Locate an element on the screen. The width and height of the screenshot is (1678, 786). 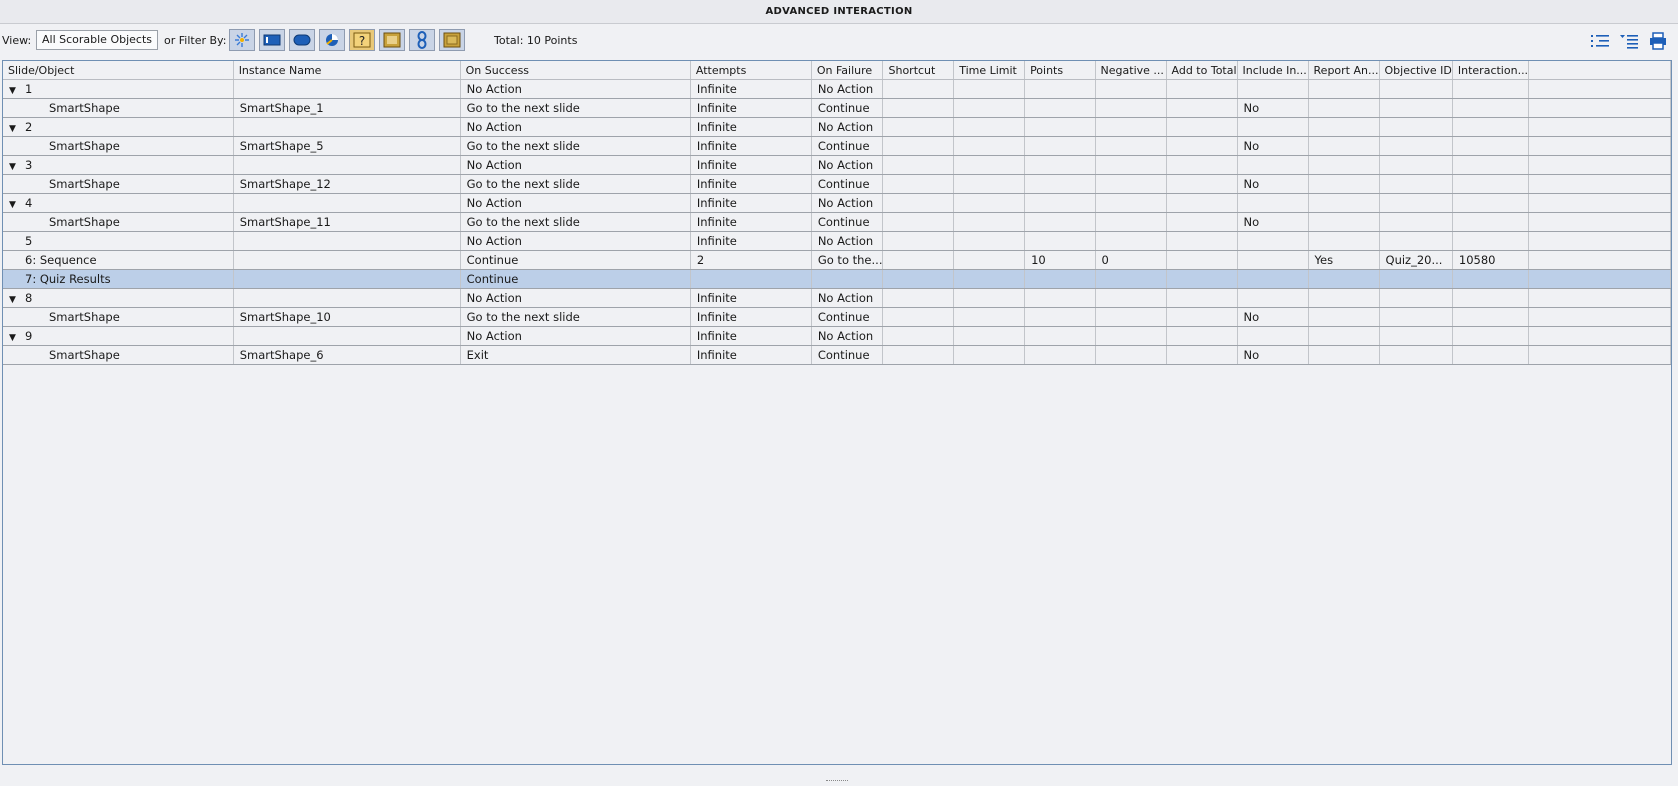
grid-cell: Yes is located at coordinates (1344, 260).